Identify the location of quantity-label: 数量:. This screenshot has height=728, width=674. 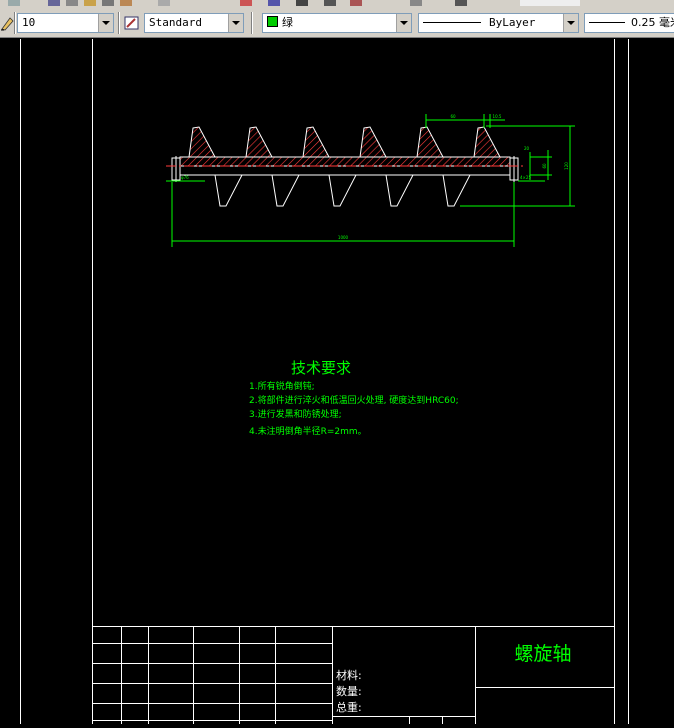
(349, 691).